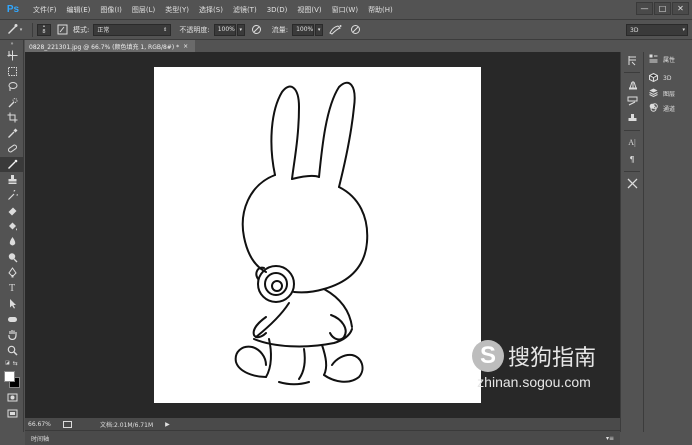 The width and height of the screenshot is (692, 445). Describe the element at coordinates (12, 398) in the screenshot. I see `quick-mask-icon` at that location.